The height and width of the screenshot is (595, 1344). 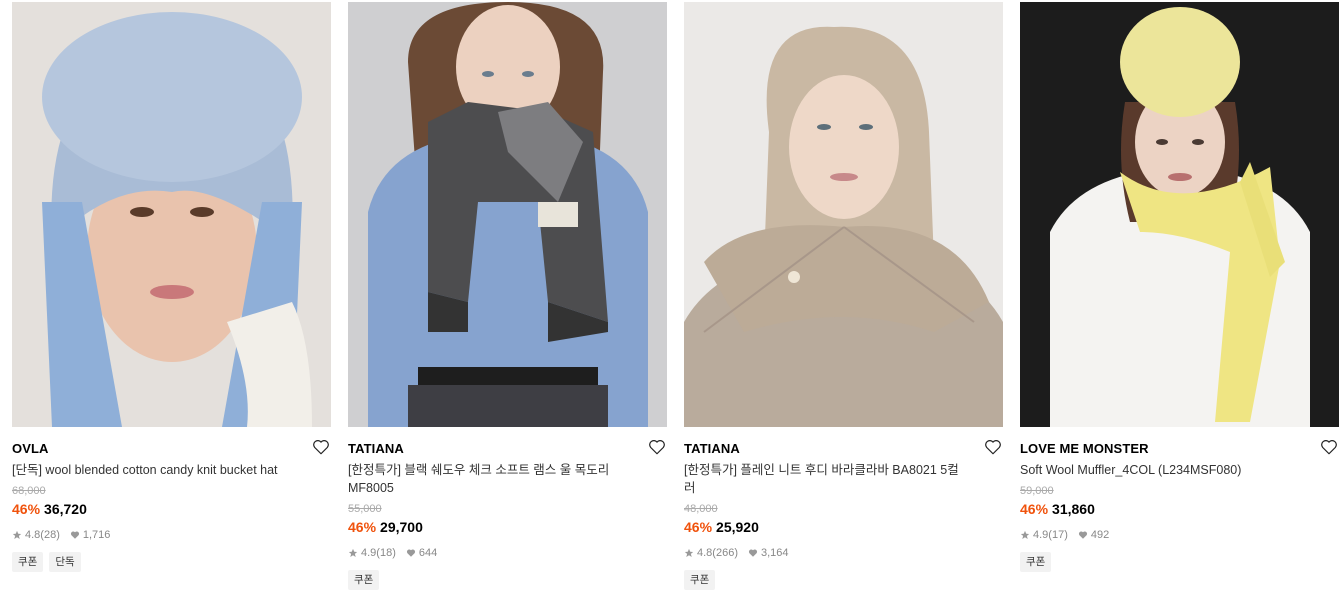 What do you see at coordinates (1180, 535) in the screenshot?
I see `product-meta: 4.9 (17) 492` at bounding box center [1180, 535].